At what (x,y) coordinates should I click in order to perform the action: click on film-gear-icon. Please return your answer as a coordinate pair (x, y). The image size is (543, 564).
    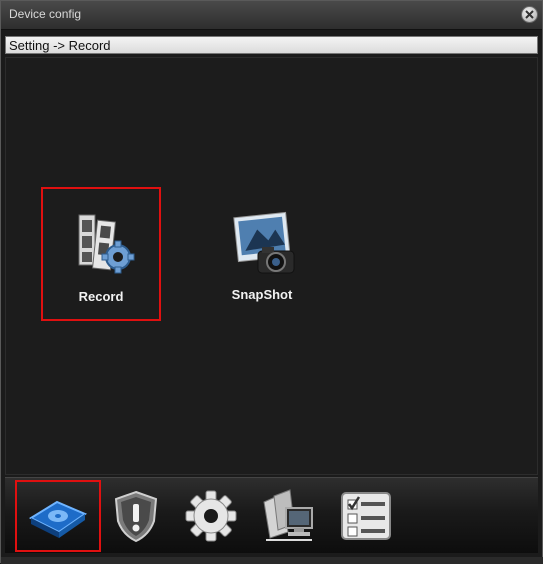
    Looking at the image, I should click on (106, 244).